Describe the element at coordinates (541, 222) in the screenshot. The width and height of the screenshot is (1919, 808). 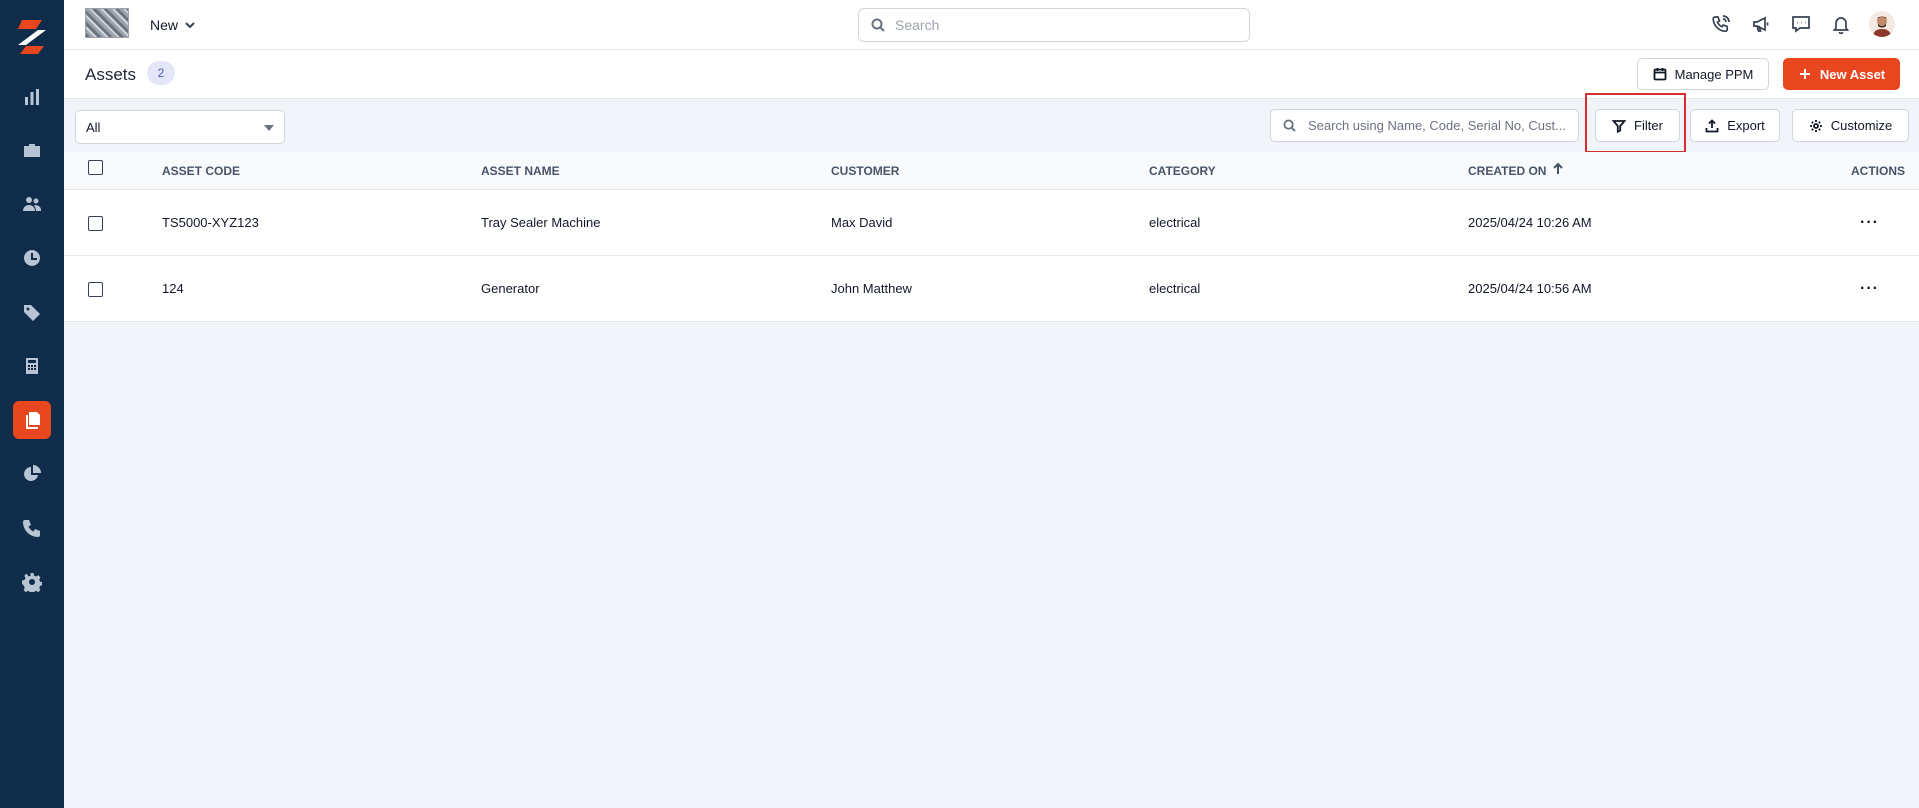
I see `asset-name-cell: Tray Sealer Machine` at that location.